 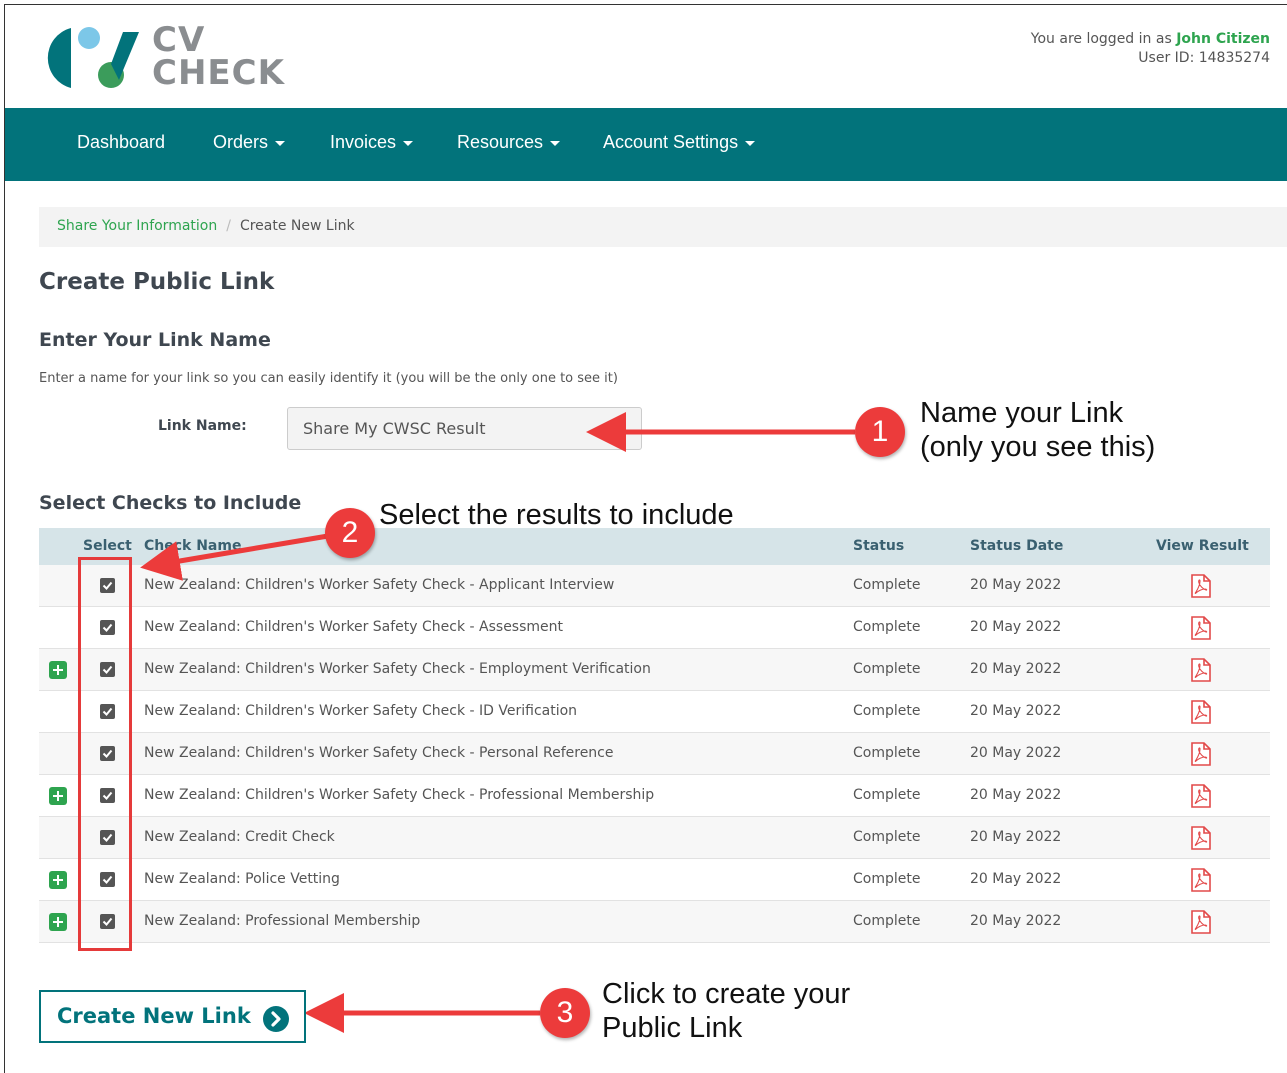 What do you see at coordinates (1037, 430) in the screenshot?
I see `annotation-text-1: Name your Link (only you see this)` at bounding box center [1037, 430].